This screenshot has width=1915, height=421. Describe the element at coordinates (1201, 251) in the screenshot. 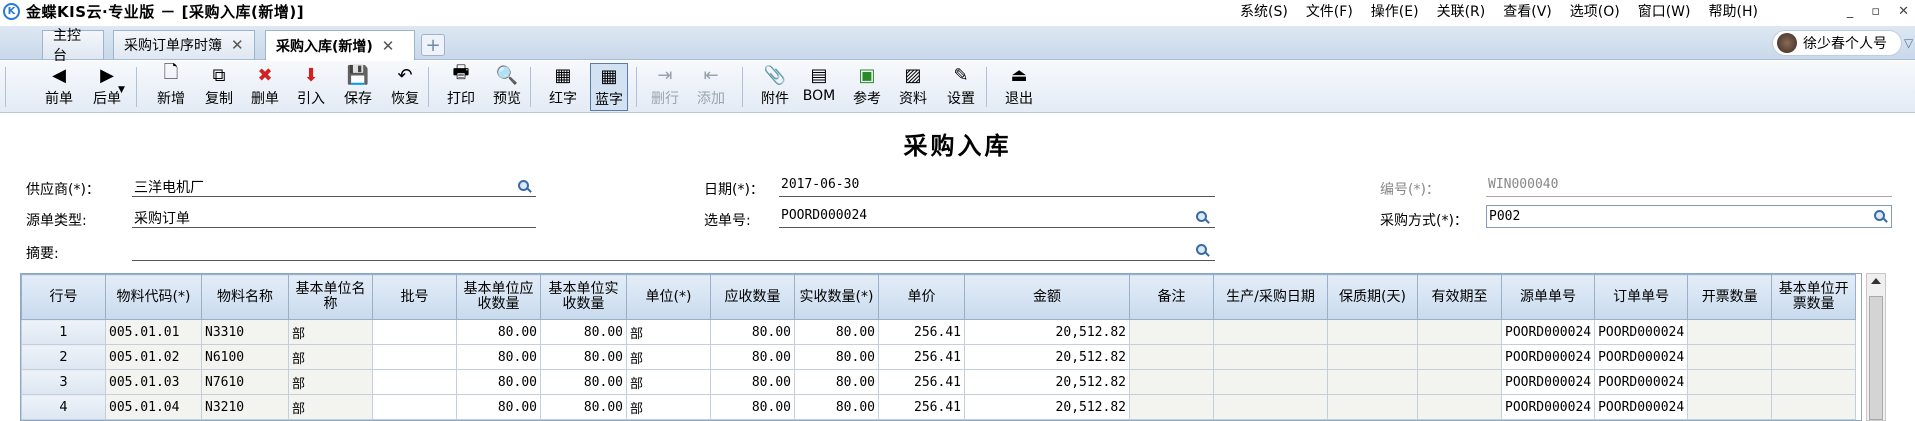

I see `summary-lookup-icon` at that location.